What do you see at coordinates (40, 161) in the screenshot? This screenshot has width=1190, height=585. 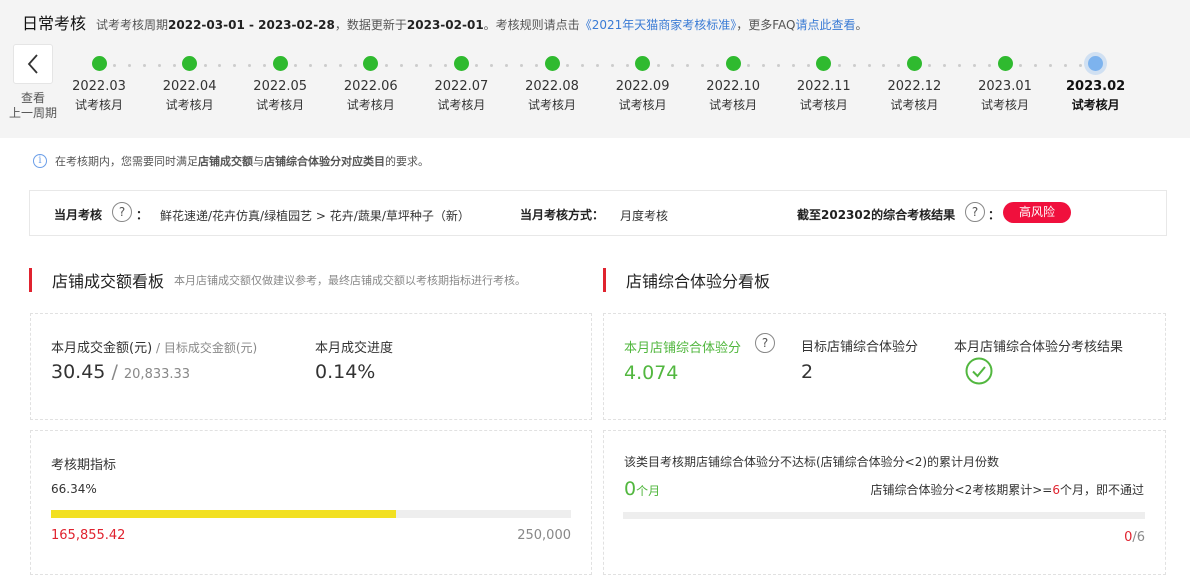 I see `info-icon: i` at bounding box center [40, 161].